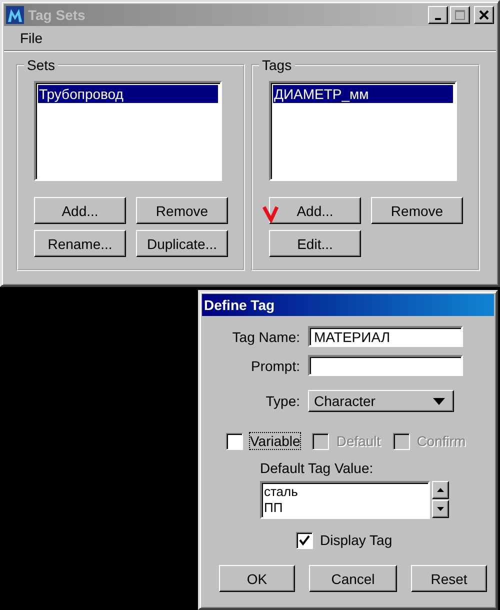 The width and height of the screenshot is (500, 610). What do you see at coordinates (271, 214) in the screenshot?
I see `check-mark-icon` at bounding box center [271, 214].